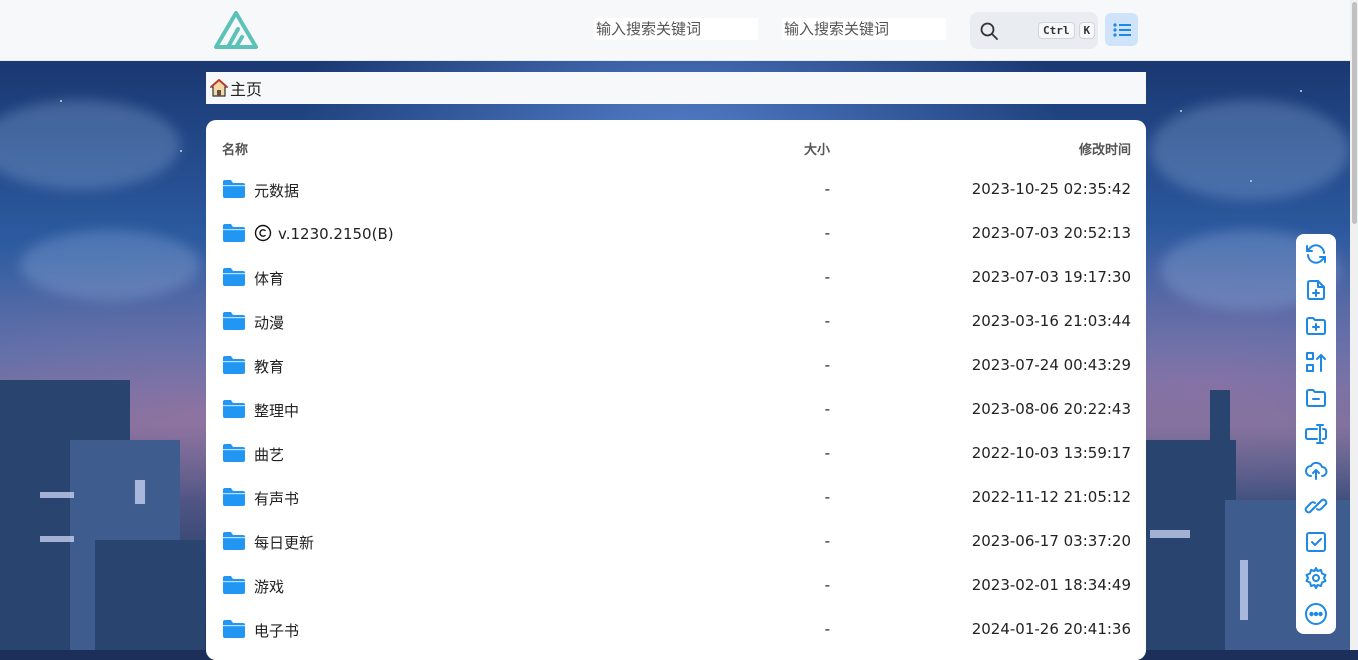 The image size is (1358, 660). Describe the element at coordinates (1056, 30) in the screenshot. I see `shortcut-ctrl-key: Ctrl` at that location.